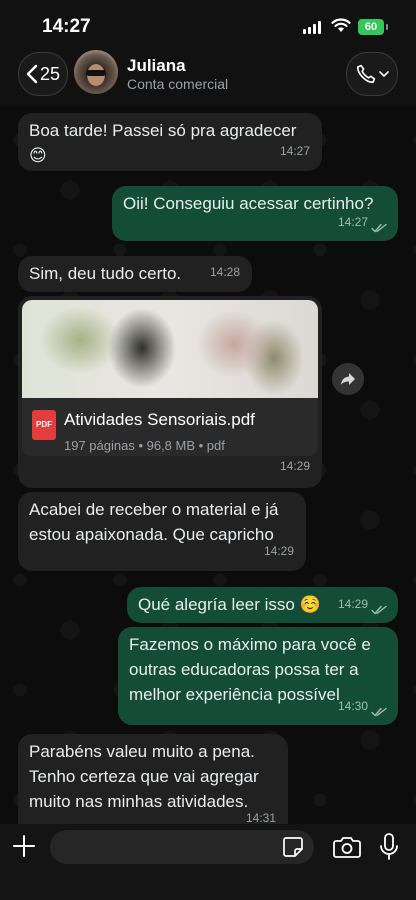 The width and height of the screenshot is (416, 900). What do you see at coordinates (156, 66) in the screenshot?
I see `contact-name: Juliana` at bounding box center [156, 66].